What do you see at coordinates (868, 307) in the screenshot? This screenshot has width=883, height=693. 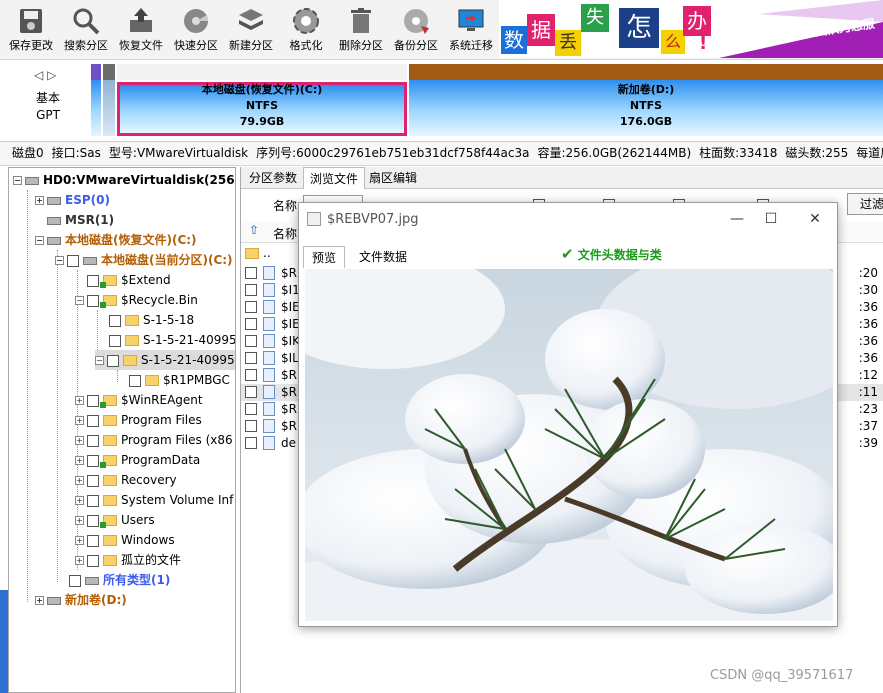 I see `file-row-time: :36` at bounding box center [868, 307].